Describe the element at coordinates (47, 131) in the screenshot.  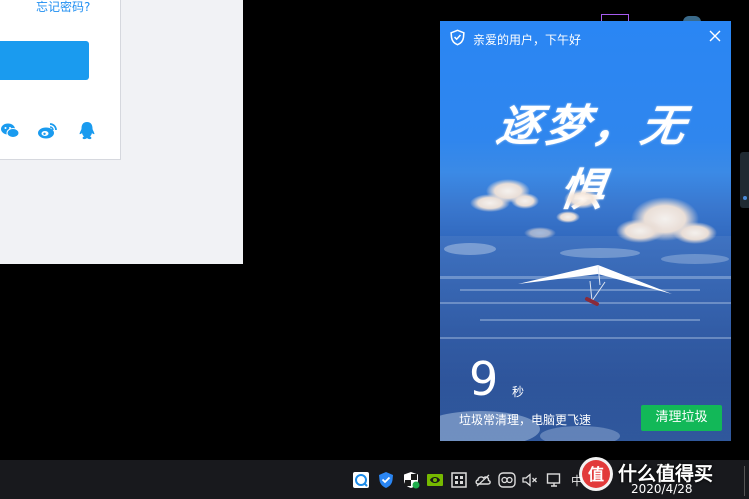
I see `weibo-icon` at that location.